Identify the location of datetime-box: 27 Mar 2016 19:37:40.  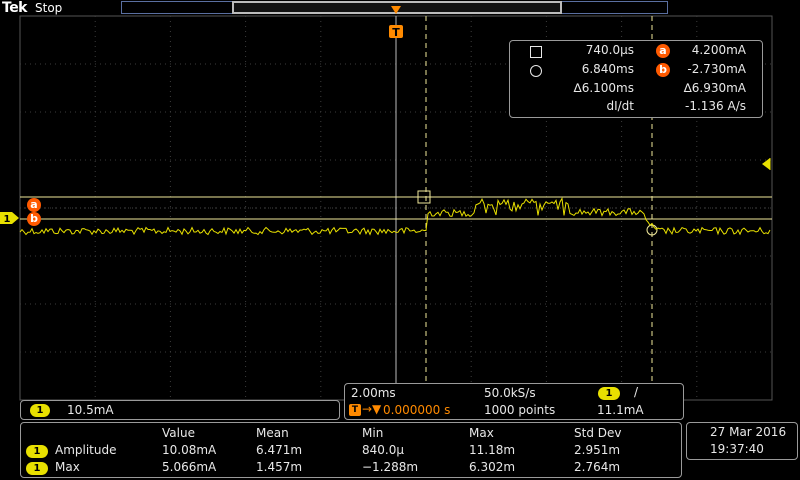
(742, 441).